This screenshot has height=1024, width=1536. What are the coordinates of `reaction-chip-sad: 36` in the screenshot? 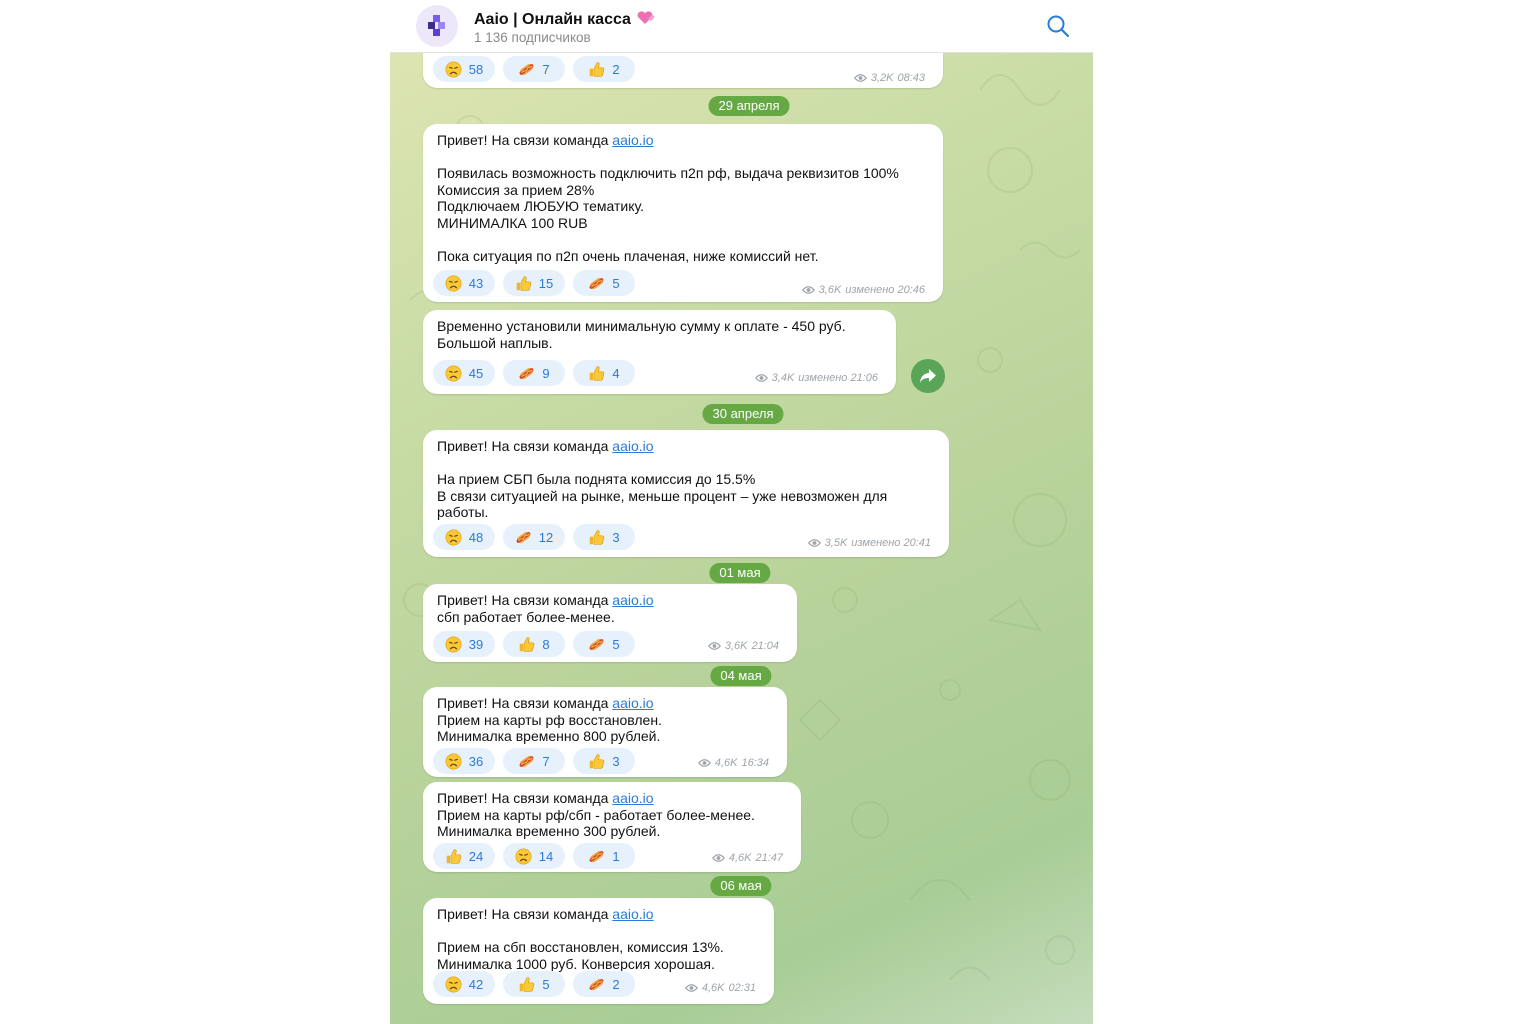 It's located at (464, 761).